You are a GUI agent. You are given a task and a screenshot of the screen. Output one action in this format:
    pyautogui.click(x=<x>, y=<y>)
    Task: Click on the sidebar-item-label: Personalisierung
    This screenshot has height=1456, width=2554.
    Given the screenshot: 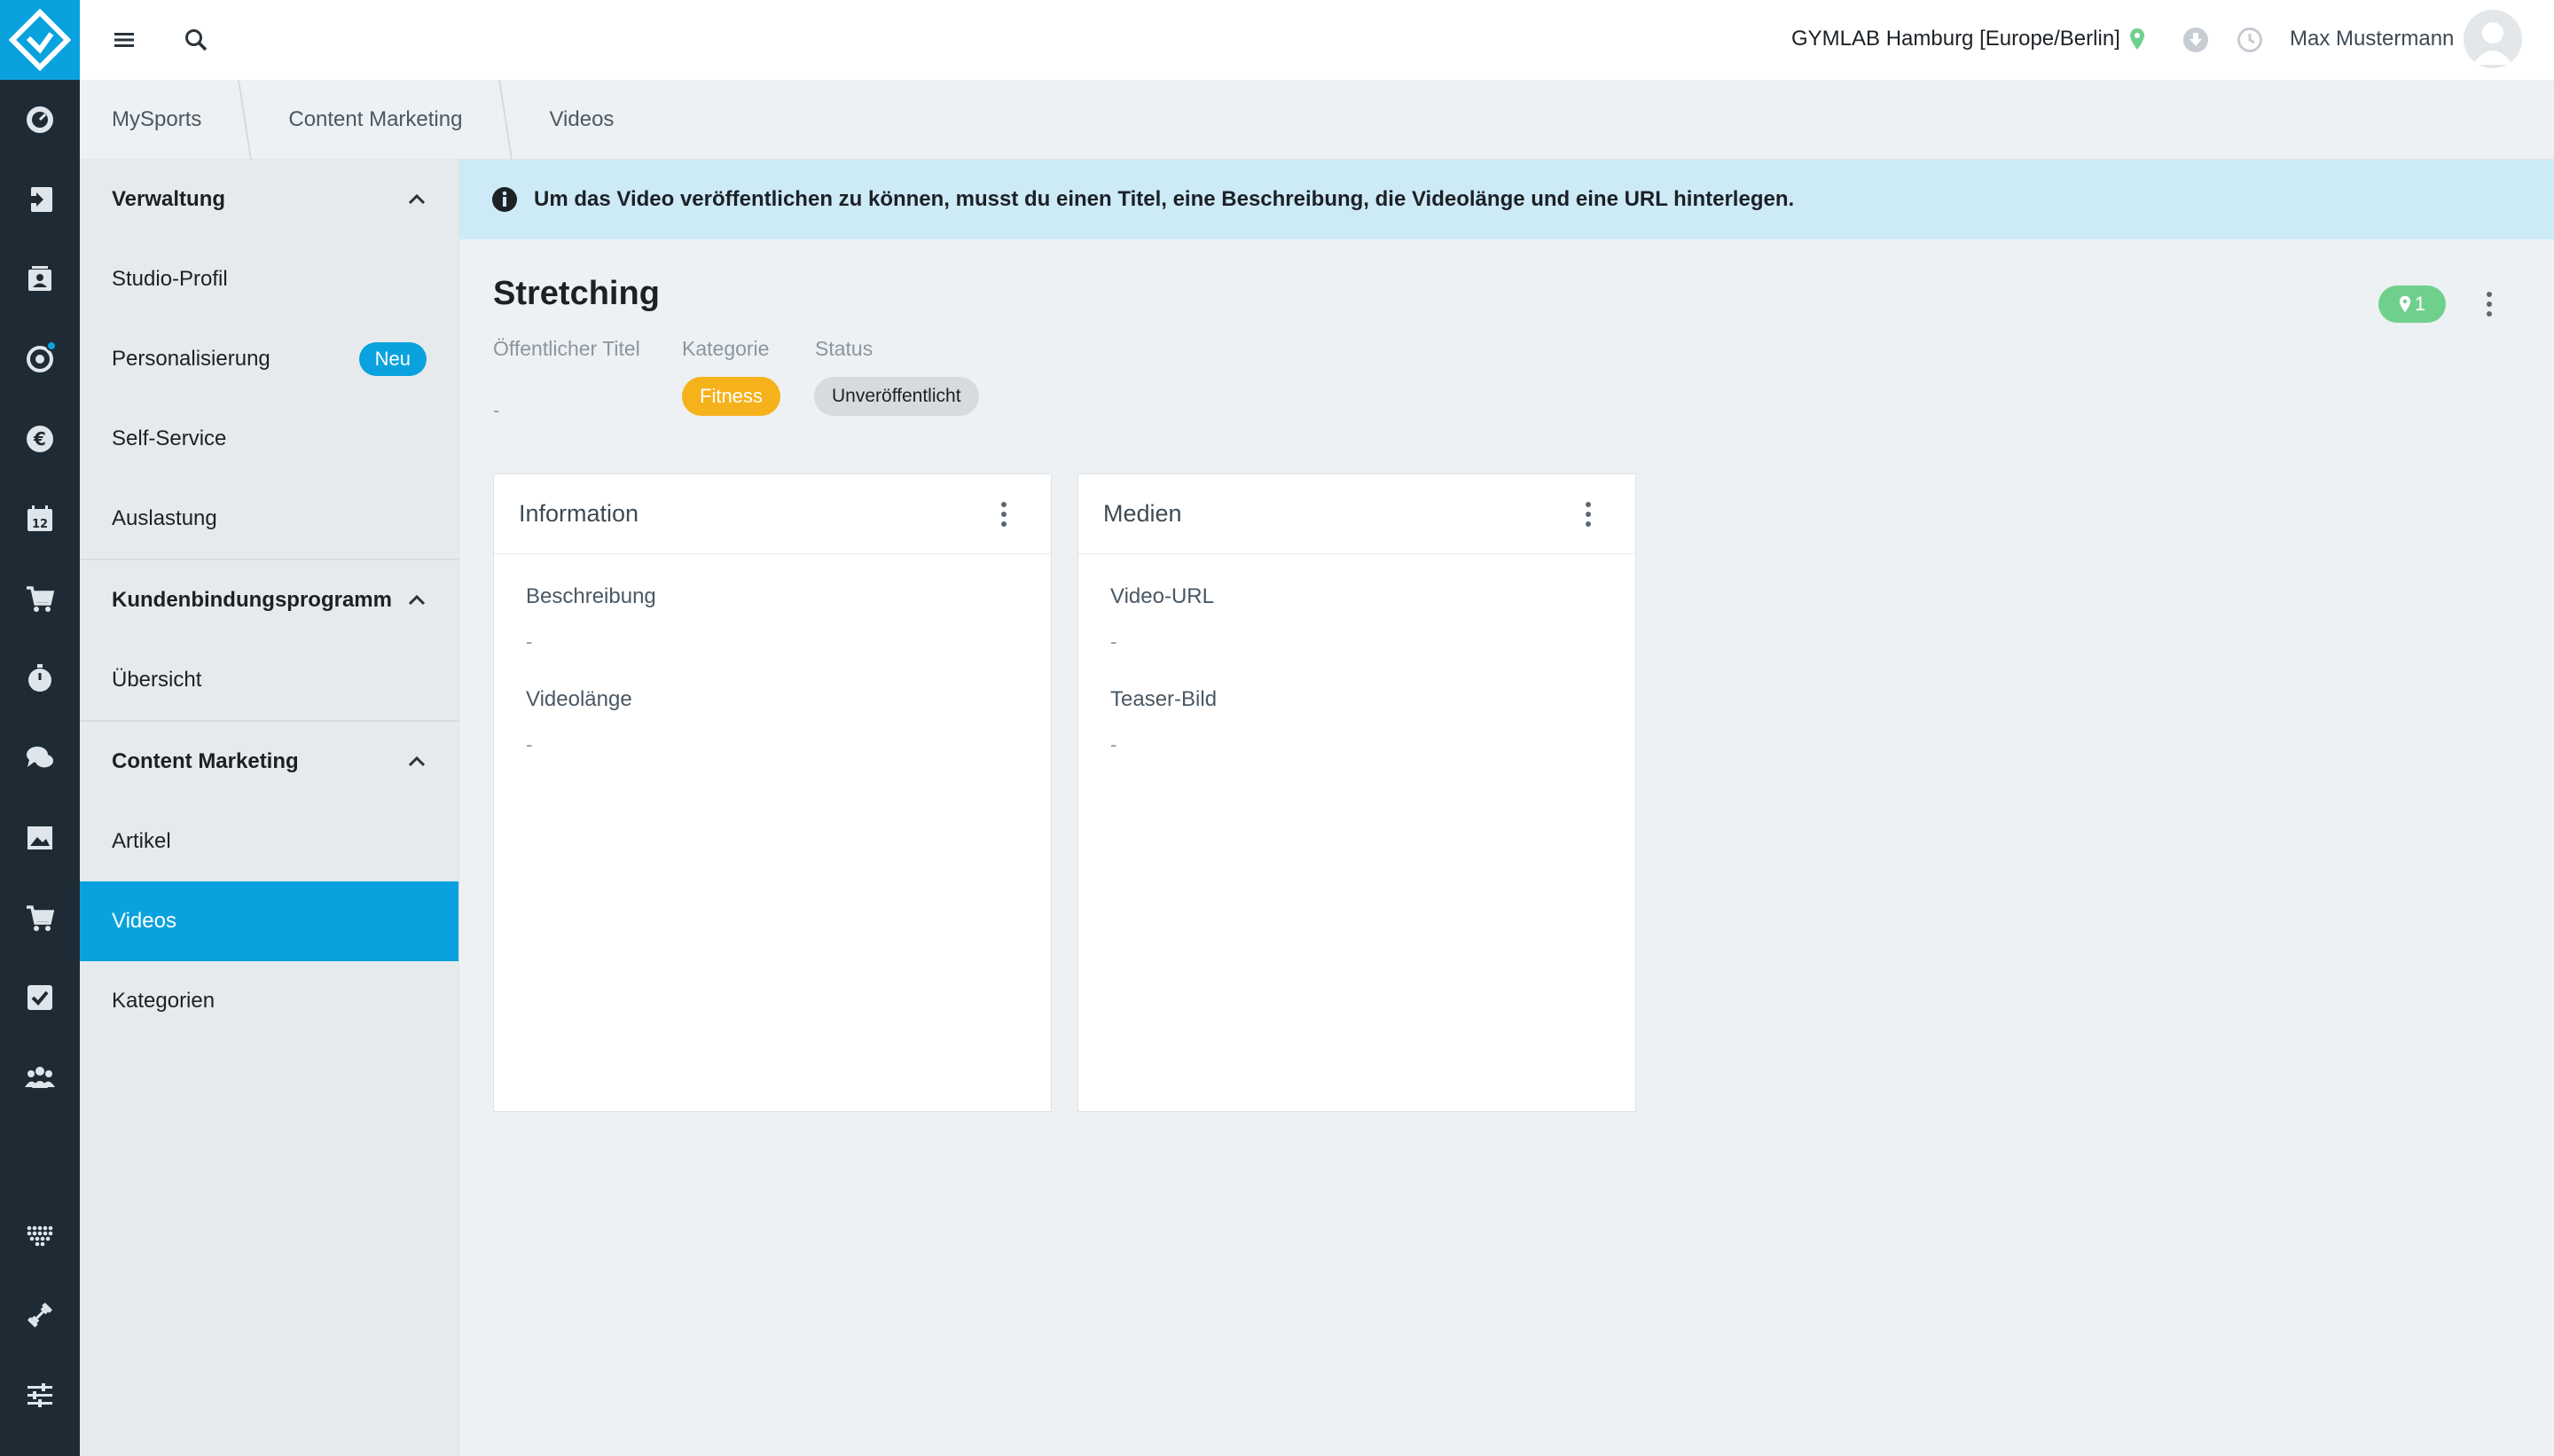 What is the action you would take?
    pyautogui.click(x=191, y=359)
    